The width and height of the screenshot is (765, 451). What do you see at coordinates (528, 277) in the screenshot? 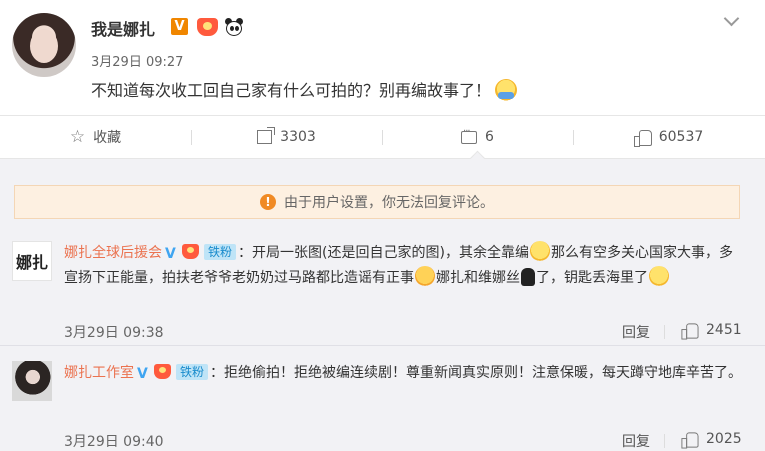
I see `black-emoji-icon` at bounding box center [528, 277].